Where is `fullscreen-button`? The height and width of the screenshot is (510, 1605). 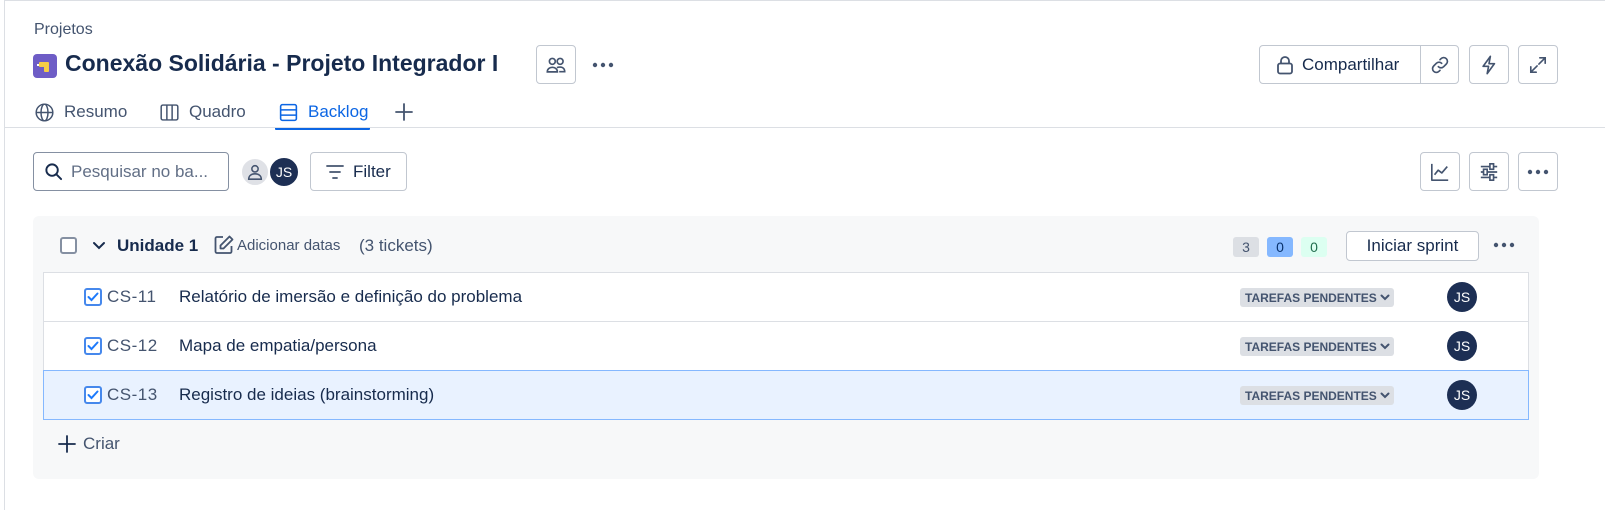
fullscreen-button is located at coordinates (1538, 64).